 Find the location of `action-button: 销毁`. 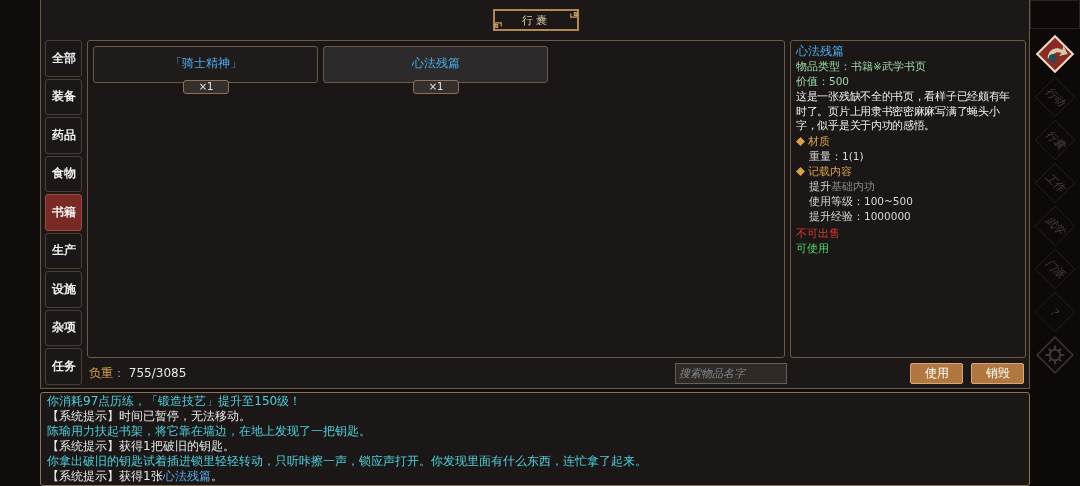

action-button: 销毁 is located at coordinates (997, 373).